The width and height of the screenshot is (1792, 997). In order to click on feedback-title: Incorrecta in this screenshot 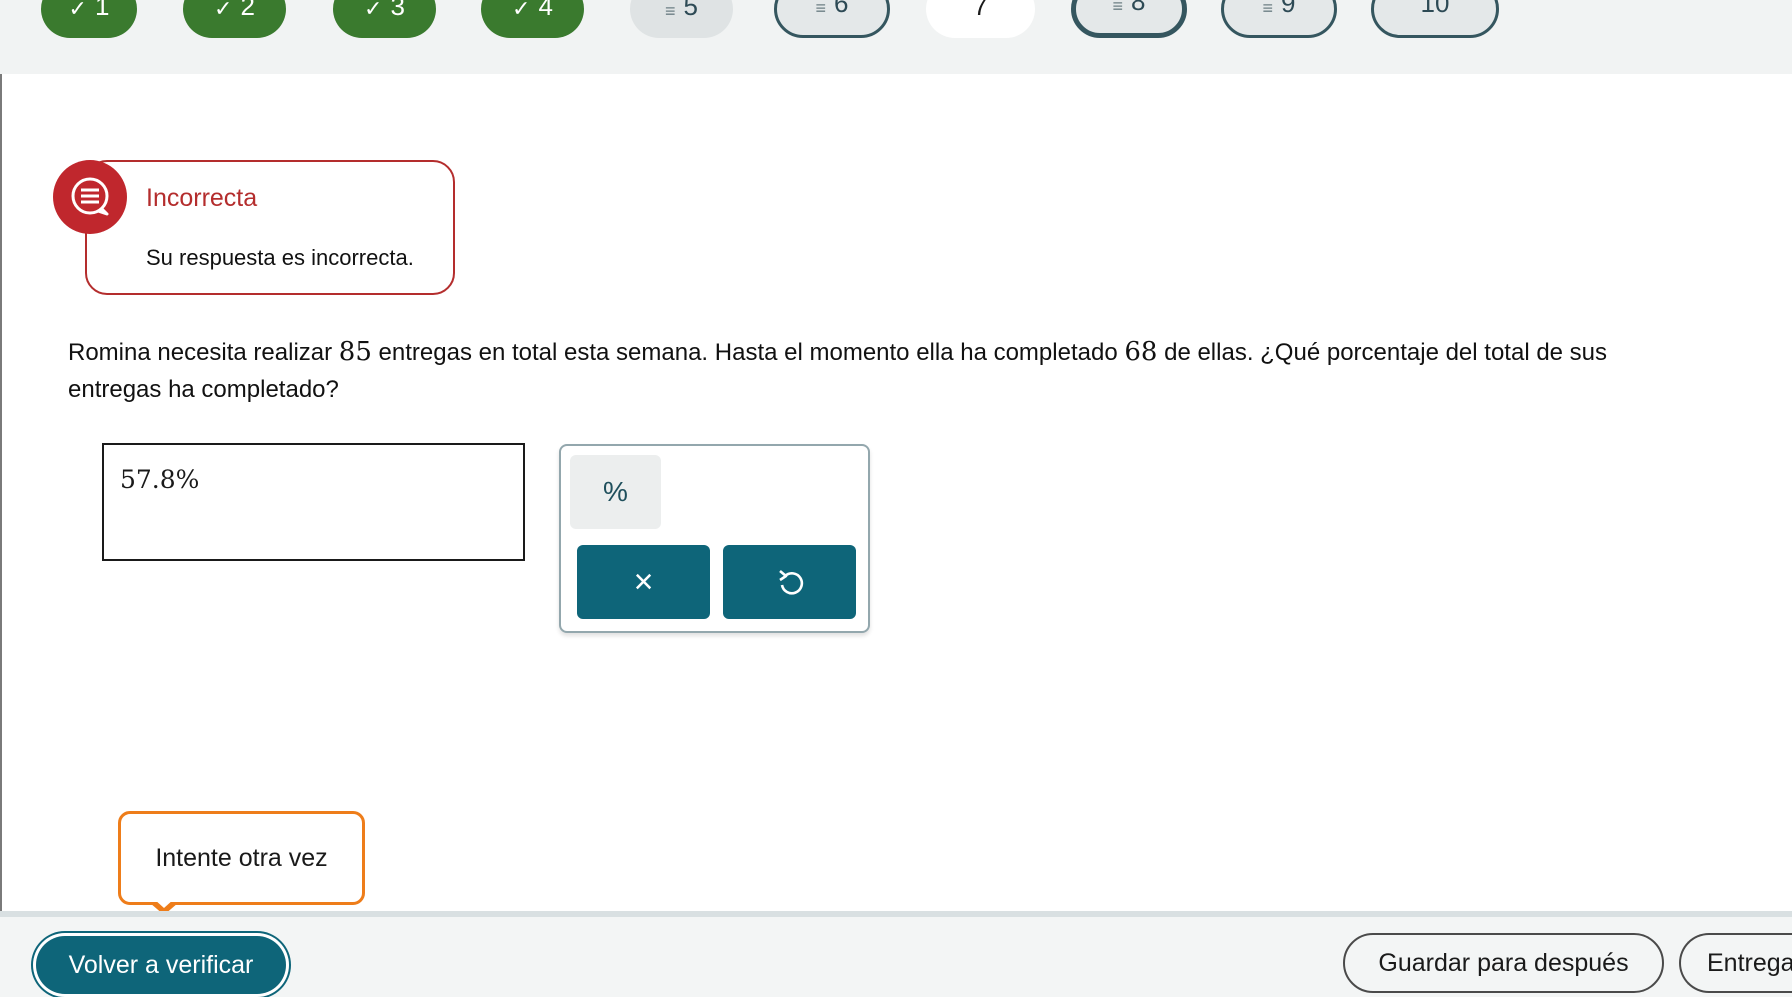, I will do `click(202, 198)`.